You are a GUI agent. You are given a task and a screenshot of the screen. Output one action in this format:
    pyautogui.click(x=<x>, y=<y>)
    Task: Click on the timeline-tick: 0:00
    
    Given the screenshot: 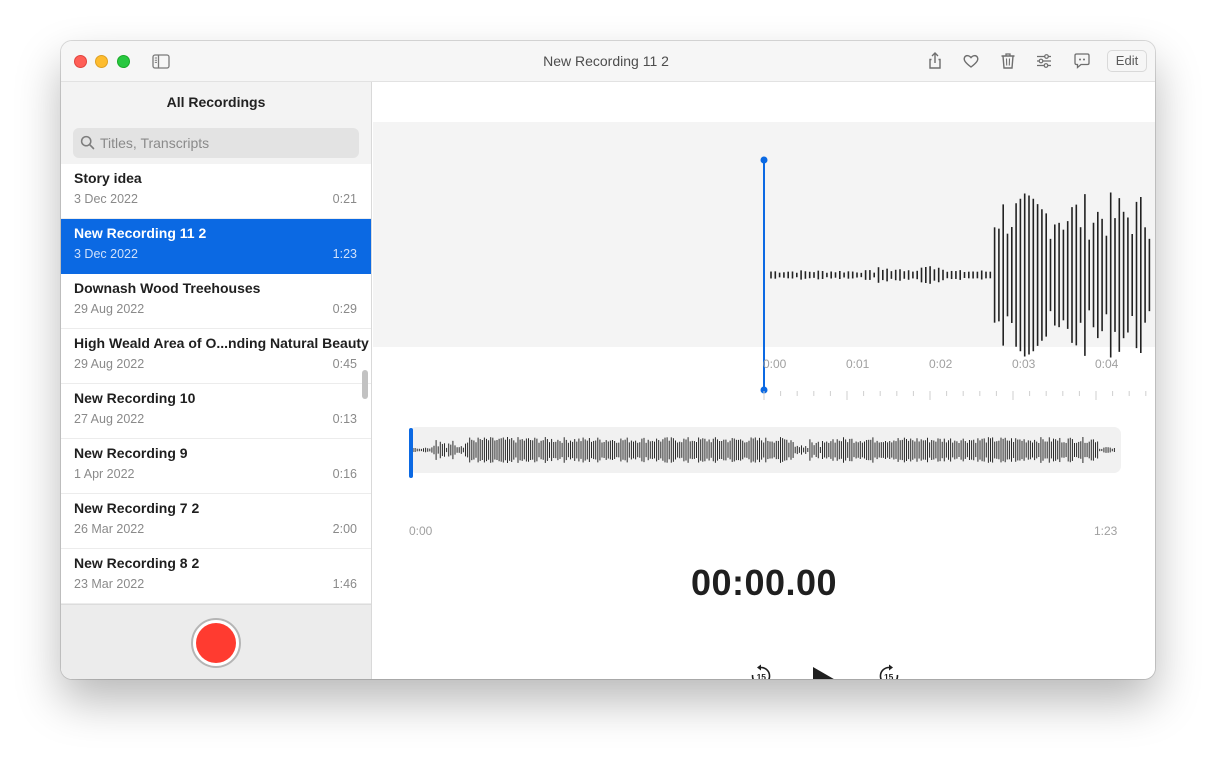 What is the action you would take?
    pyautogui.click(x=775, y=364)
    